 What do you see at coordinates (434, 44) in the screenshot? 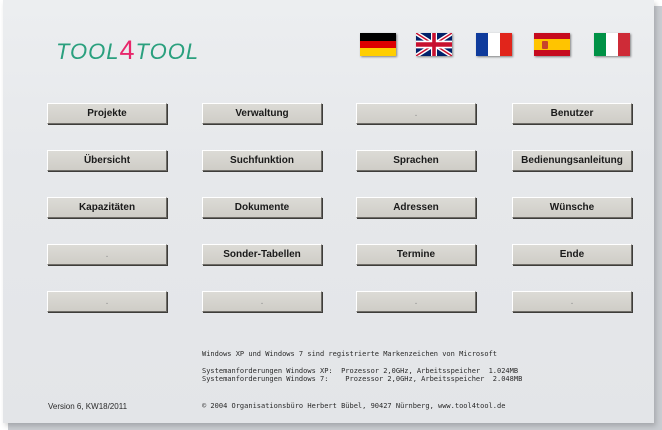
I see `uk-flag-icon` at bounding box center [434, 44].